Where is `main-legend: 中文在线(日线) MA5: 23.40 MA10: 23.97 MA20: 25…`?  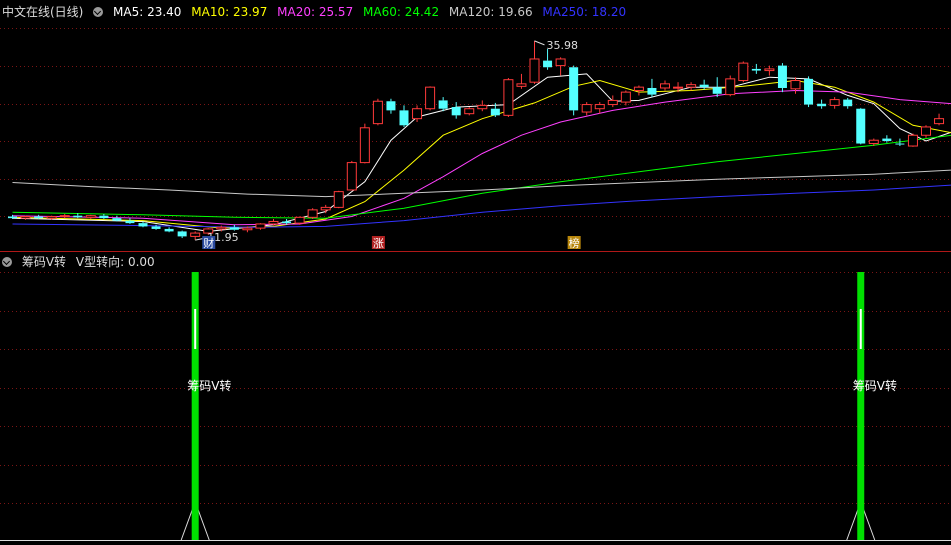
main-legend: 中文在线(日线) MA5: 23.40 MA10: 23.97 MA20: 25… is located at coordinates (317, 12).